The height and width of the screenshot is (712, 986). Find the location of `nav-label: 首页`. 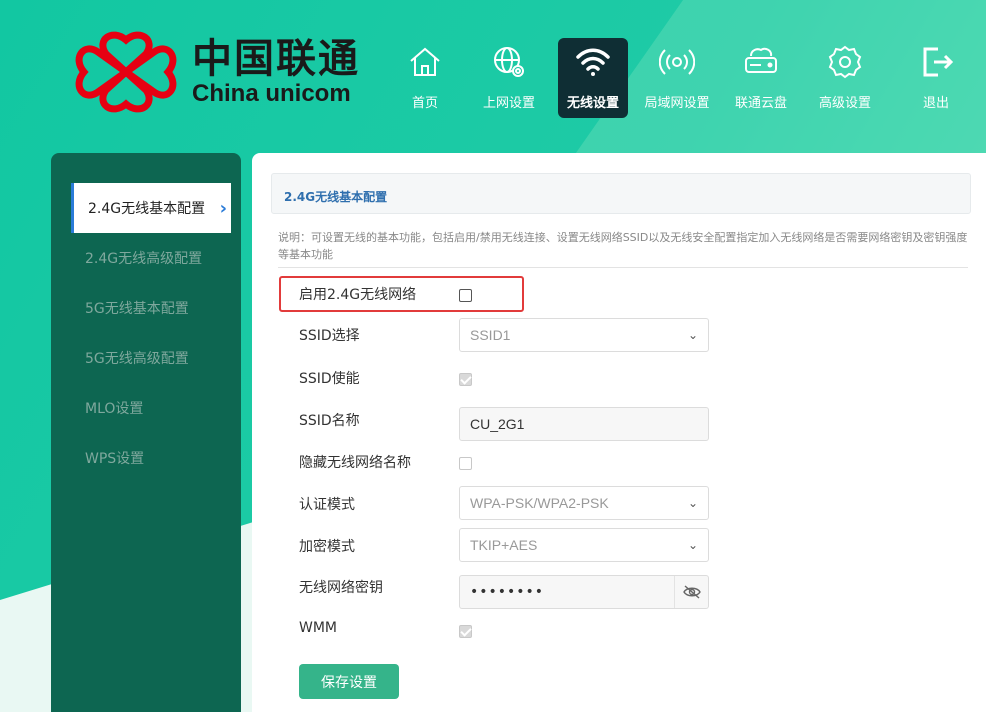

nav-label: 首页 is located at coordinates (424, 103).